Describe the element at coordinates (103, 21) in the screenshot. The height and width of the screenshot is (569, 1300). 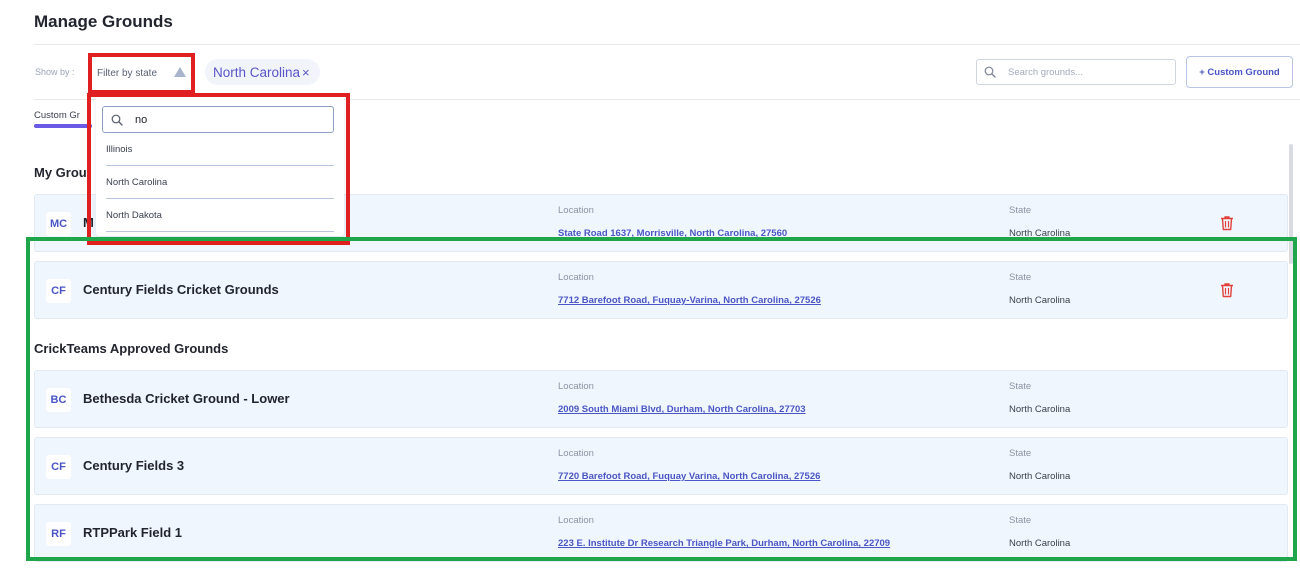
I see `page-title: Manage Grounds` at that location.